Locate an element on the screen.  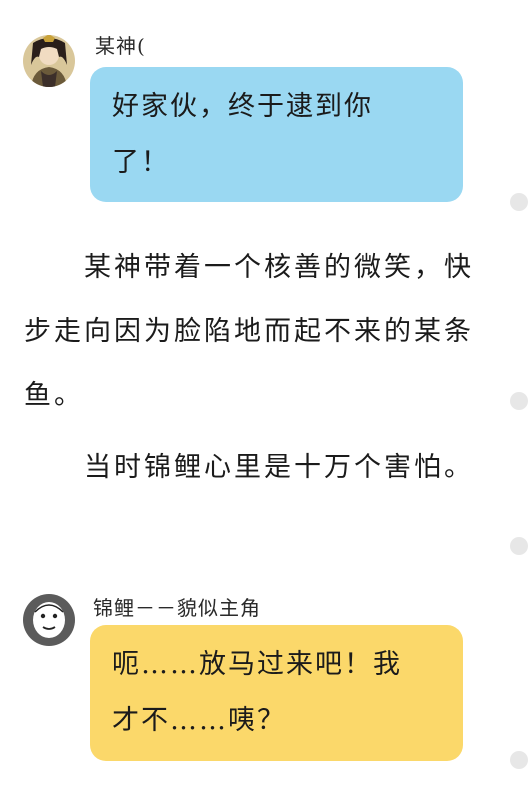
character-portrait-icon is located at coordinates (49, 61).